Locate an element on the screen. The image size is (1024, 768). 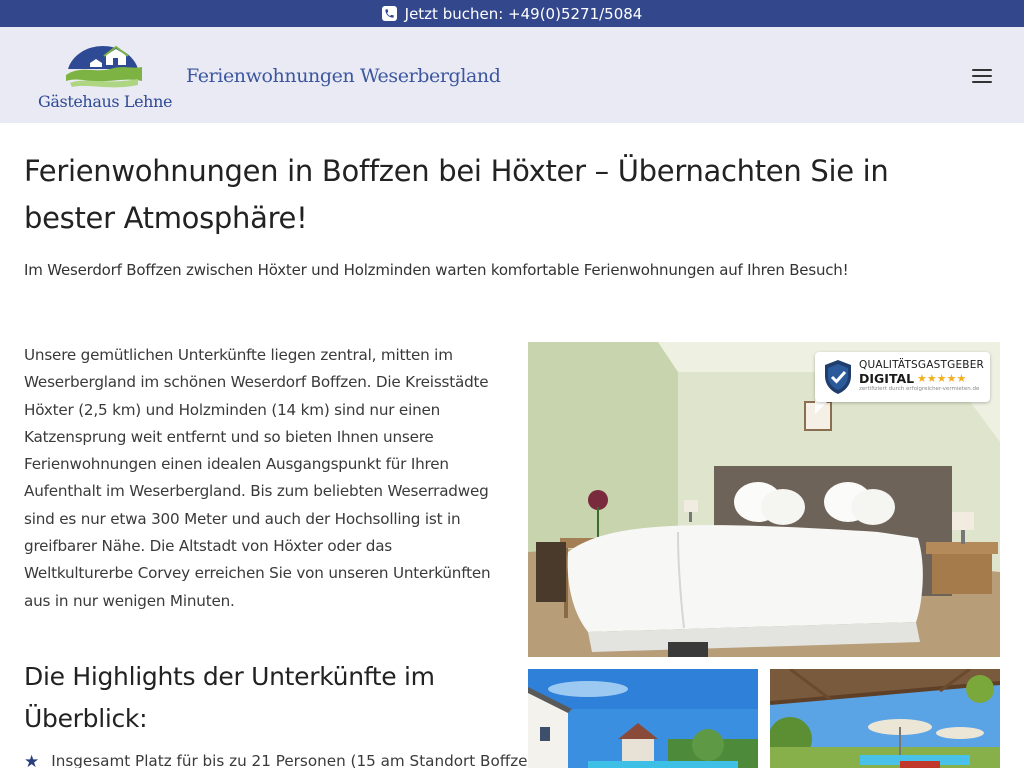
booking-phone-link: Jetzt buchen: +49(0)5271/5084 is located at coordinates (524, 14).